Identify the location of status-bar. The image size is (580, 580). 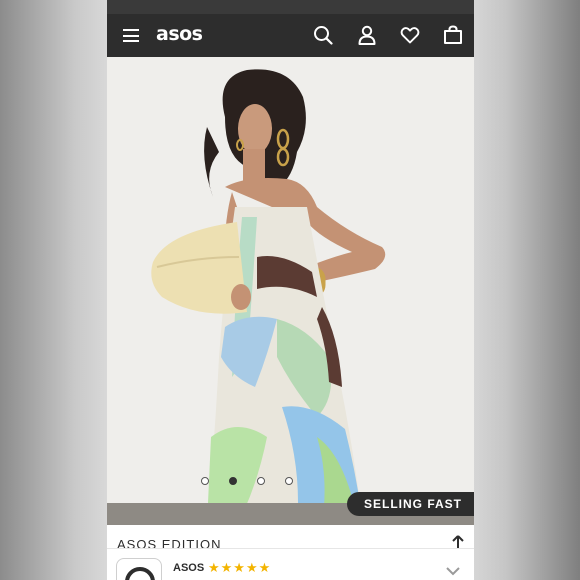
(290, 7).